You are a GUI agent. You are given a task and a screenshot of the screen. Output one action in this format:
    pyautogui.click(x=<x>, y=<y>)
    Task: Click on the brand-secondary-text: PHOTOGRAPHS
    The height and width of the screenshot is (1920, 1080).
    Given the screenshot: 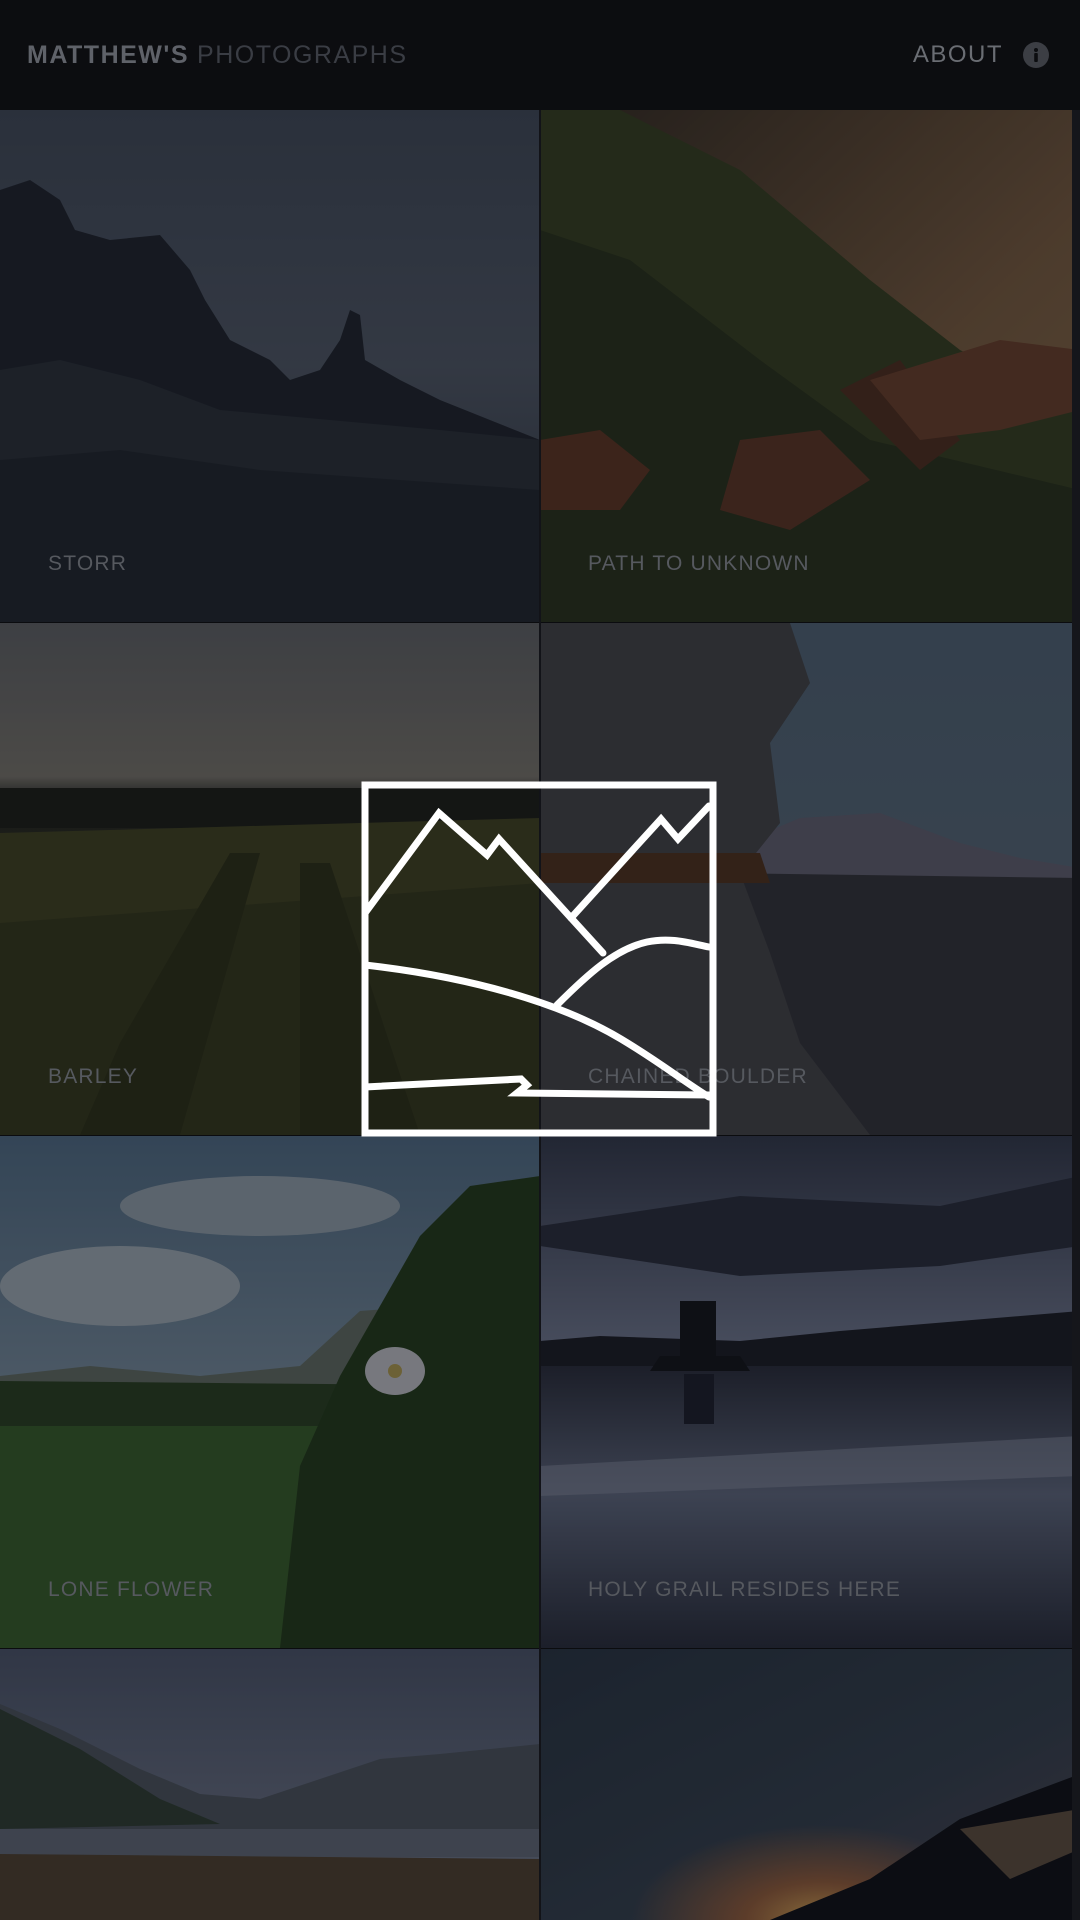 What is the action you would take?
    pyautogui.click(x=302, y=54)
    